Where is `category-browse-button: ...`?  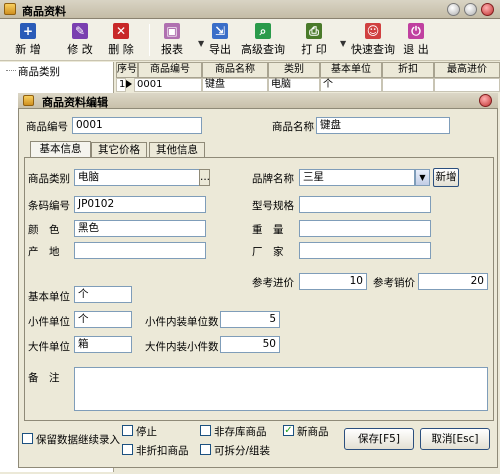 category-browse-button: ... is located at coordinates (204, 177).